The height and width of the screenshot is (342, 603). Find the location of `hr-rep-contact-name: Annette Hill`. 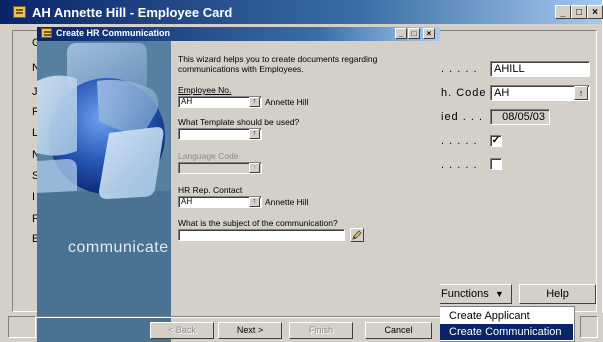

hr-rep-contact-name: Annette Hill is located at coordinates (287, 202).